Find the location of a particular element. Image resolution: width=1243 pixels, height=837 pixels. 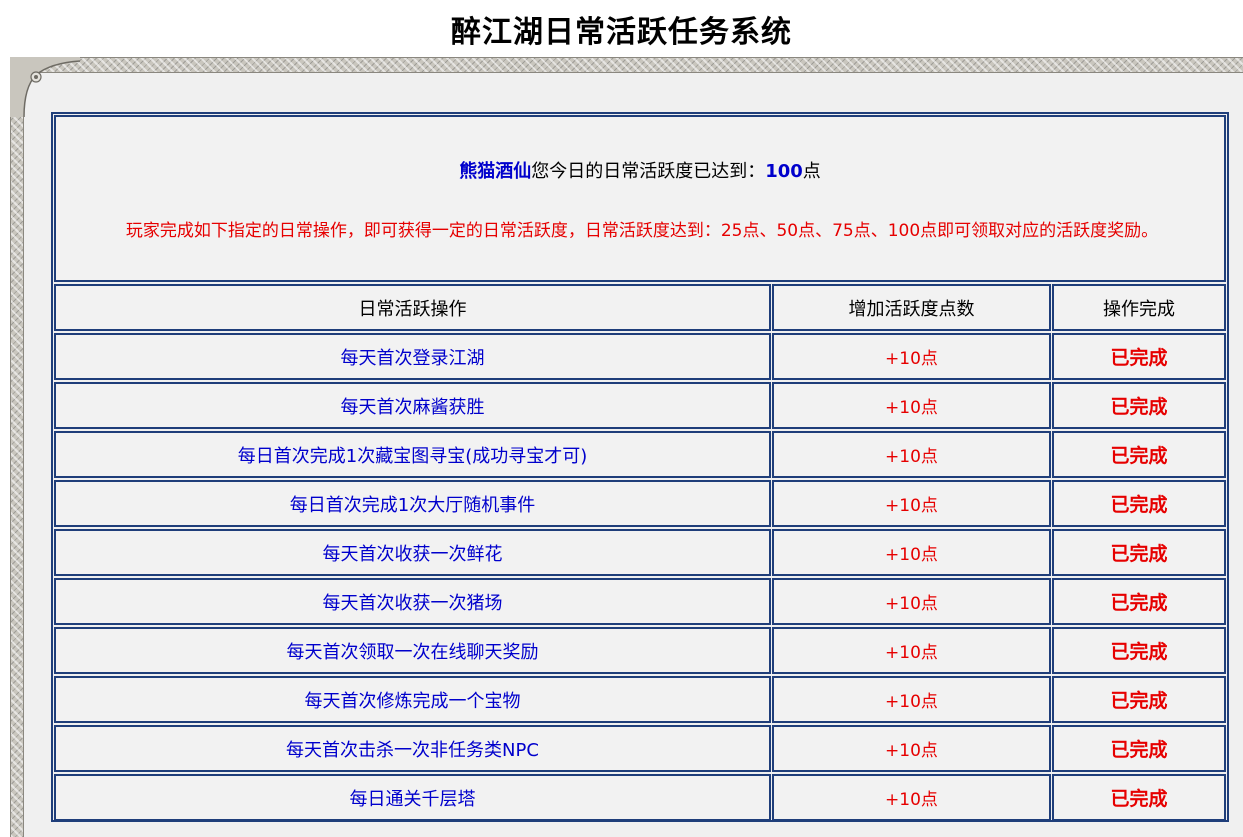

task-name-cell: 每天首次收获一次鲜花 is located at coordinates (412, 552).